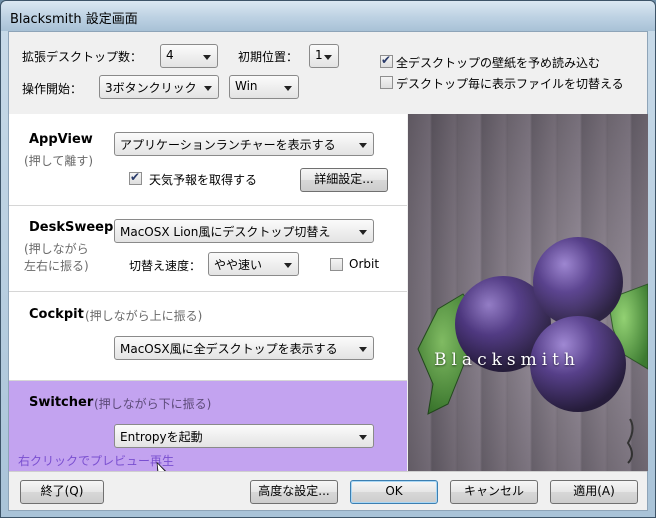 The height and width of the screenshot is (518, 656). What do you see at coordinates (153, 404) in the screenshot?
I see `switcher-sub: (押しながら下に振る)` at bounding box center [153, 404].